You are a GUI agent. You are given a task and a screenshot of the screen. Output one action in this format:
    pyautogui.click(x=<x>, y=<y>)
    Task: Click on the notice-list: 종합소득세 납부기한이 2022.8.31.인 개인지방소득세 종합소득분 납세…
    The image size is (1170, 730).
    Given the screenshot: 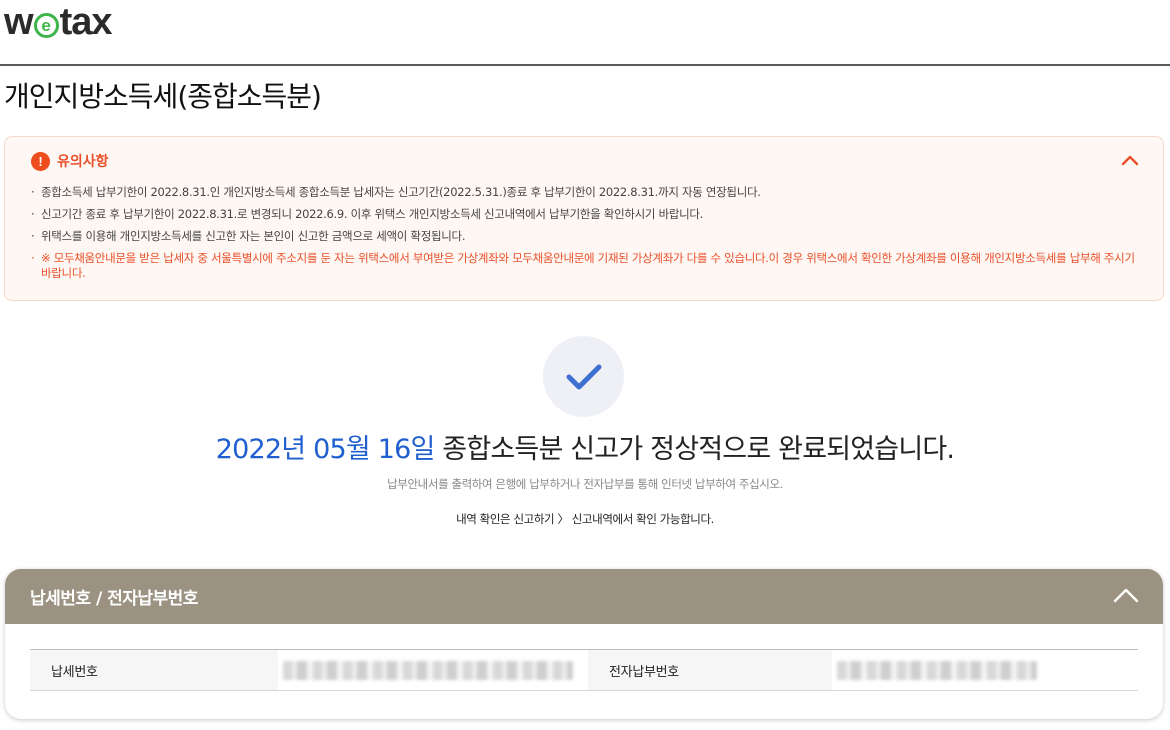 What is the action you would take?
    pyautogui.click(x=586, y=233)
    